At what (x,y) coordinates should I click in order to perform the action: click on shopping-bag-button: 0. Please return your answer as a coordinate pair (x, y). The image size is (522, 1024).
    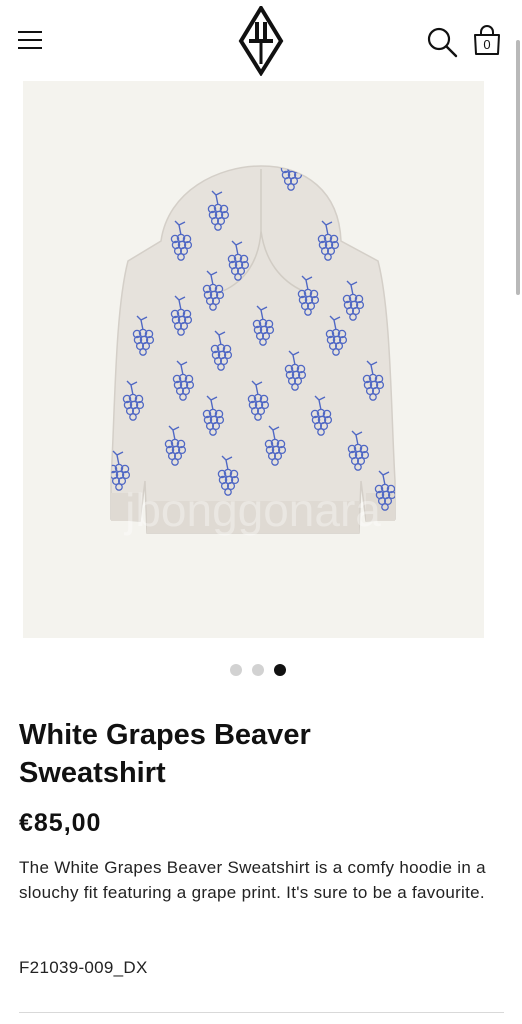
    Looking at the image, I should click on (487, 40).